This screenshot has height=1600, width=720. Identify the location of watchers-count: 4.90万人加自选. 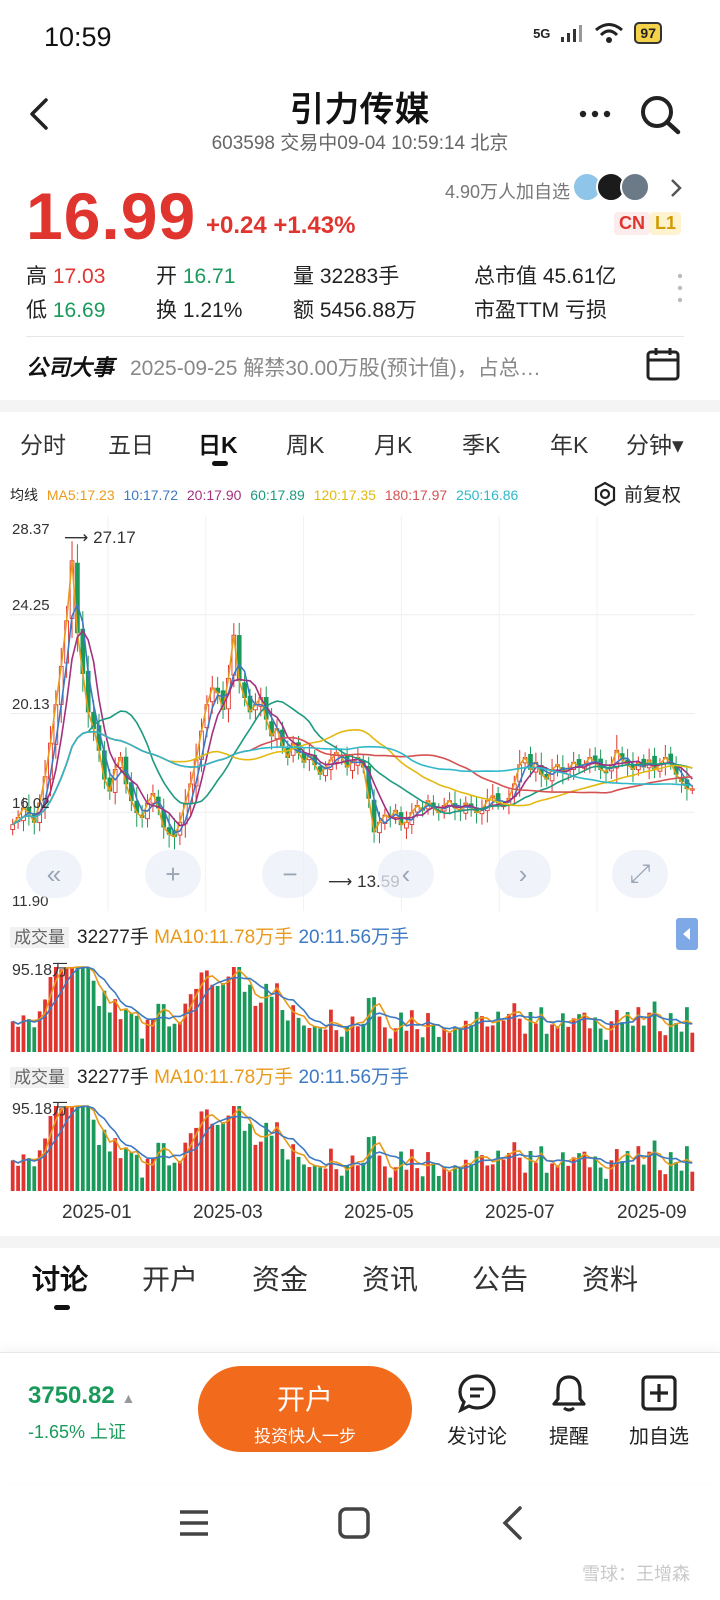
(507, 191).